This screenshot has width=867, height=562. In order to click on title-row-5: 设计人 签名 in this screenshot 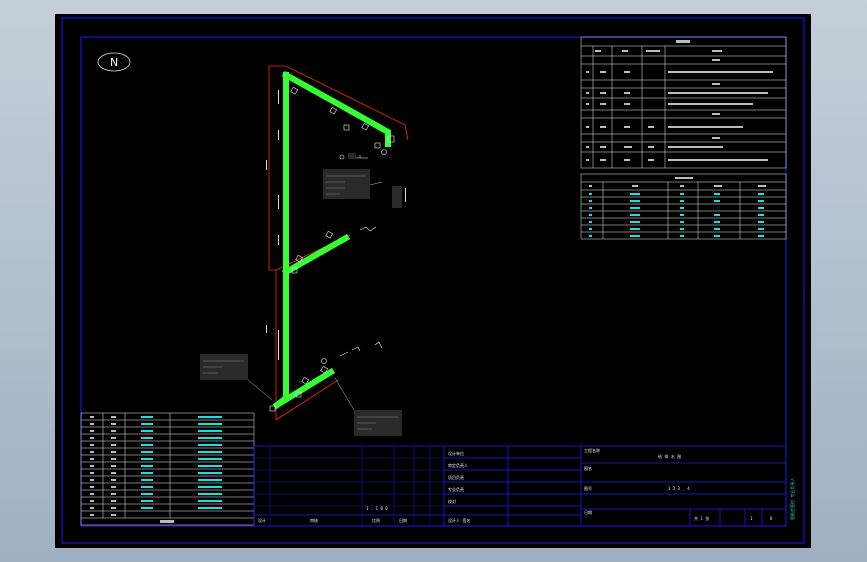, I will do `click(459, 520)`.